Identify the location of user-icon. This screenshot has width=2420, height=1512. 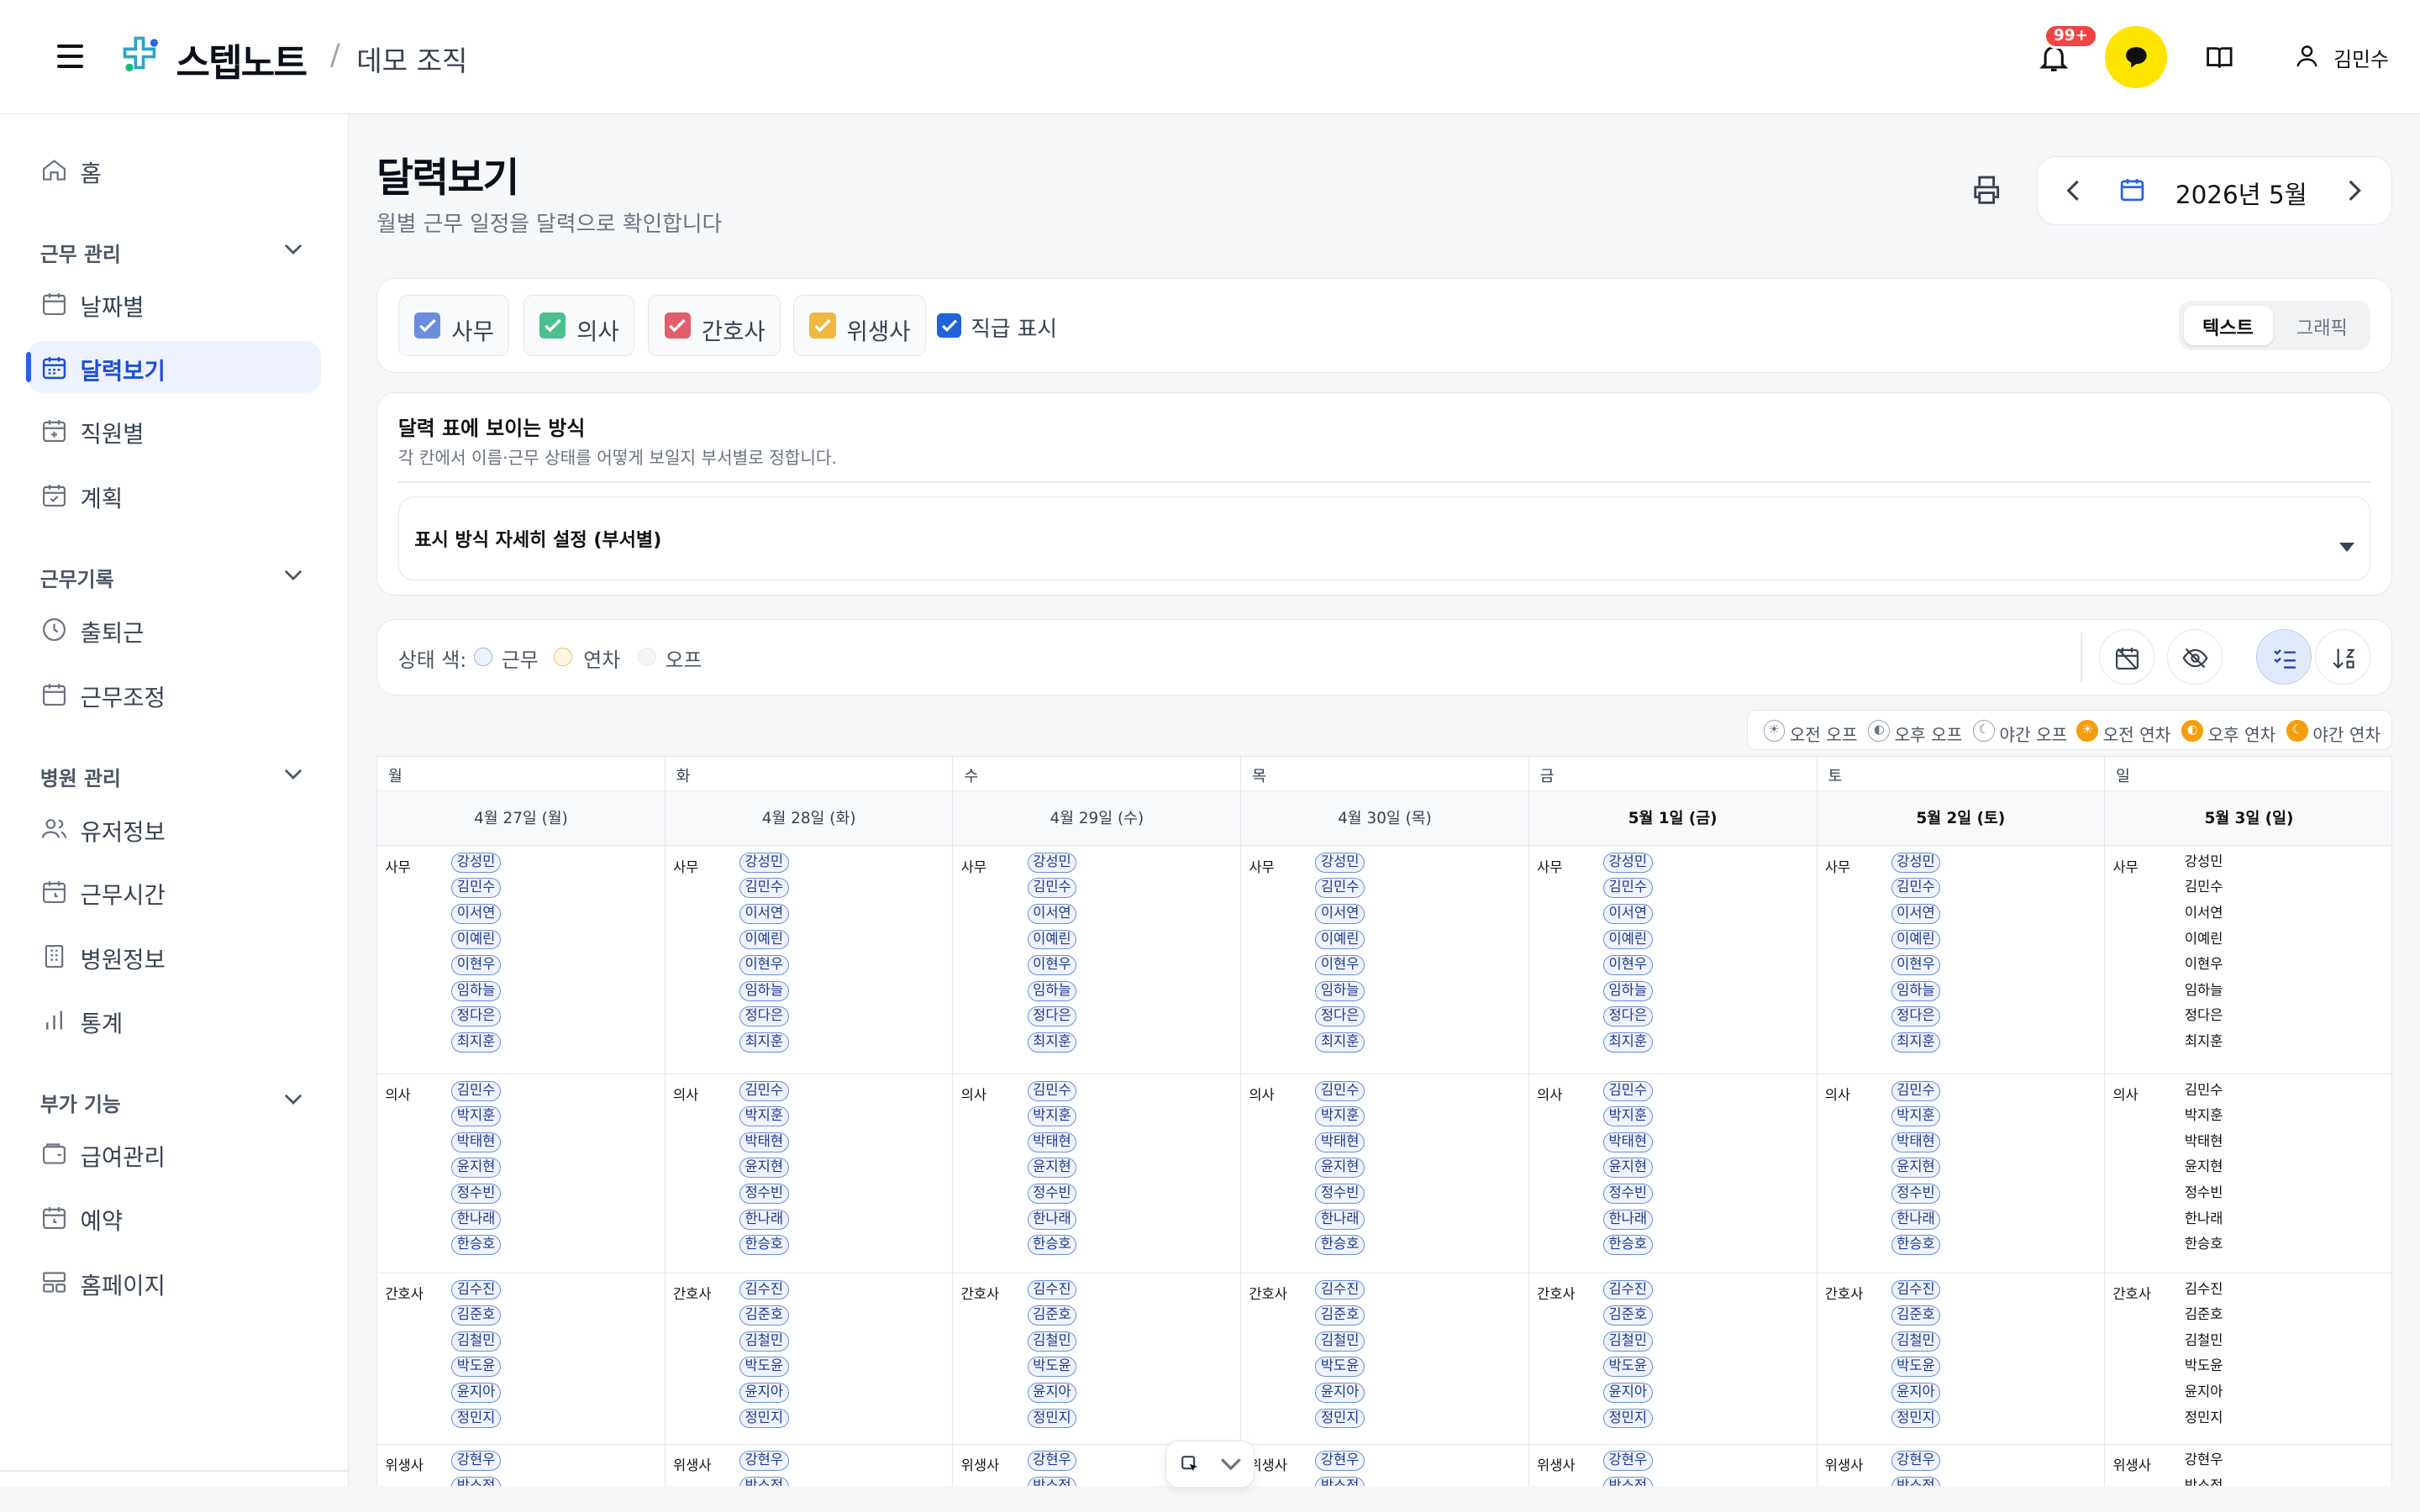
(2307, 56).